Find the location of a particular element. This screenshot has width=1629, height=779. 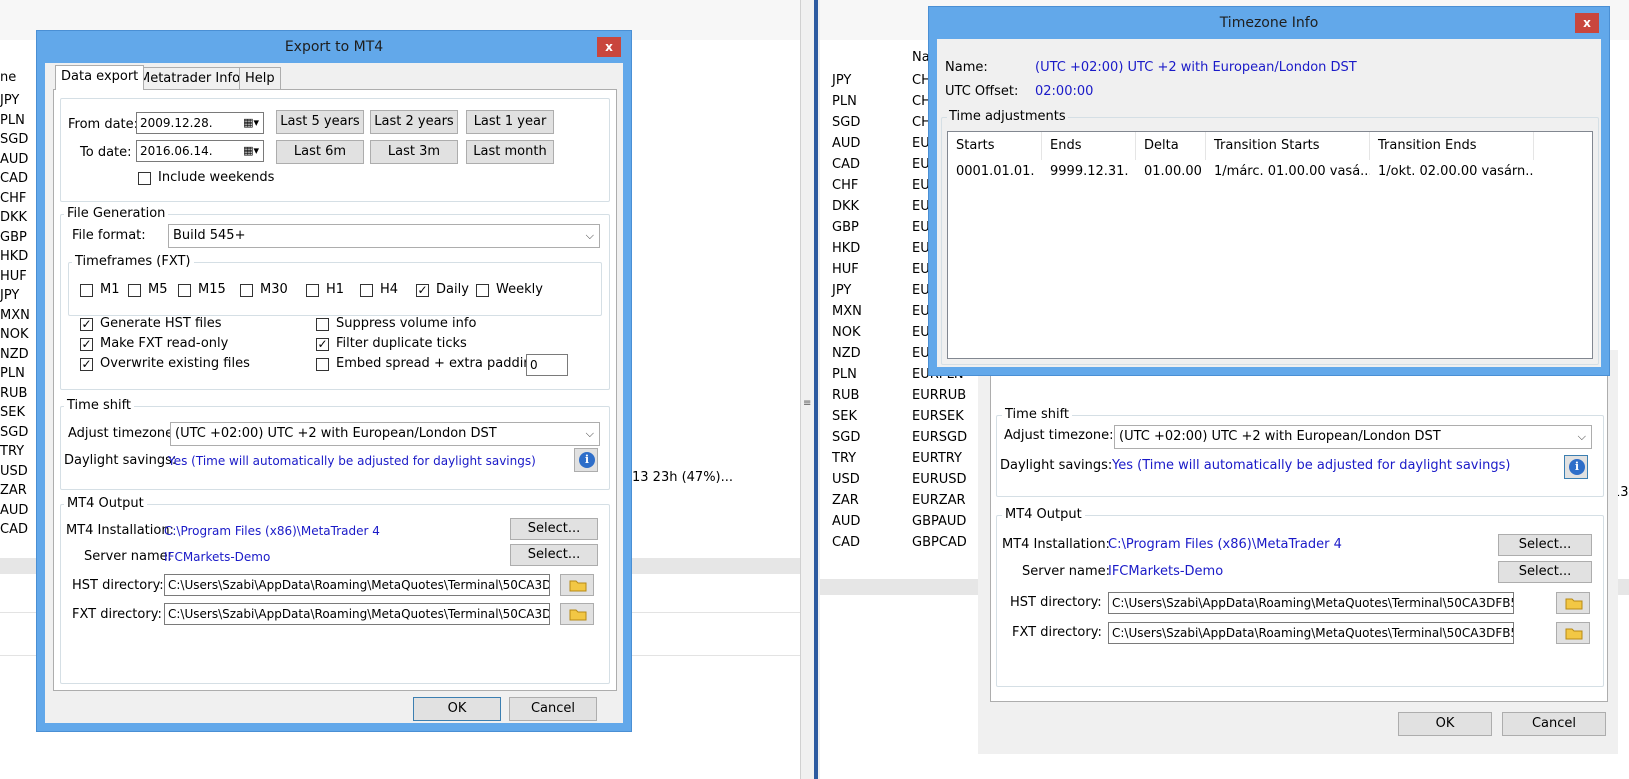

behind-fxt-browse-button is located at coordinates (1573, 633).